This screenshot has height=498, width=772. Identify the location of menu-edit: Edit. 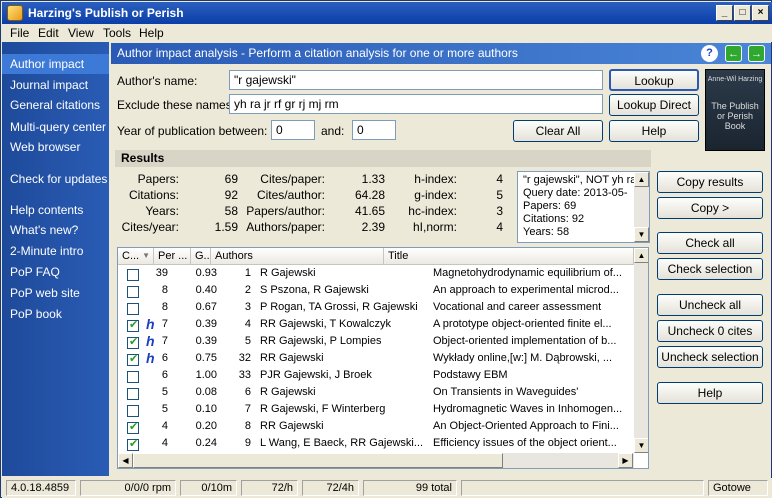
(48, 33).